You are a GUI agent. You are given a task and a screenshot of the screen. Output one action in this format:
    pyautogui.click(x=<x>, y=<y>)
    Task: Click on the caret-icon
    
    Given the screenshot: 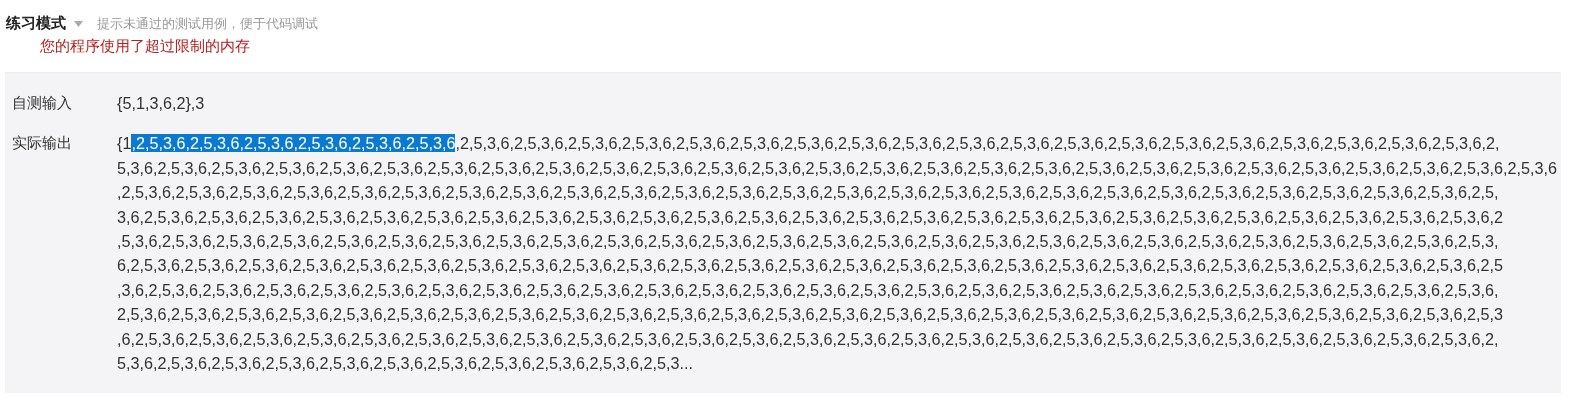 What is the action you would take?
    pyautogui.click(x=78, y=23)
    